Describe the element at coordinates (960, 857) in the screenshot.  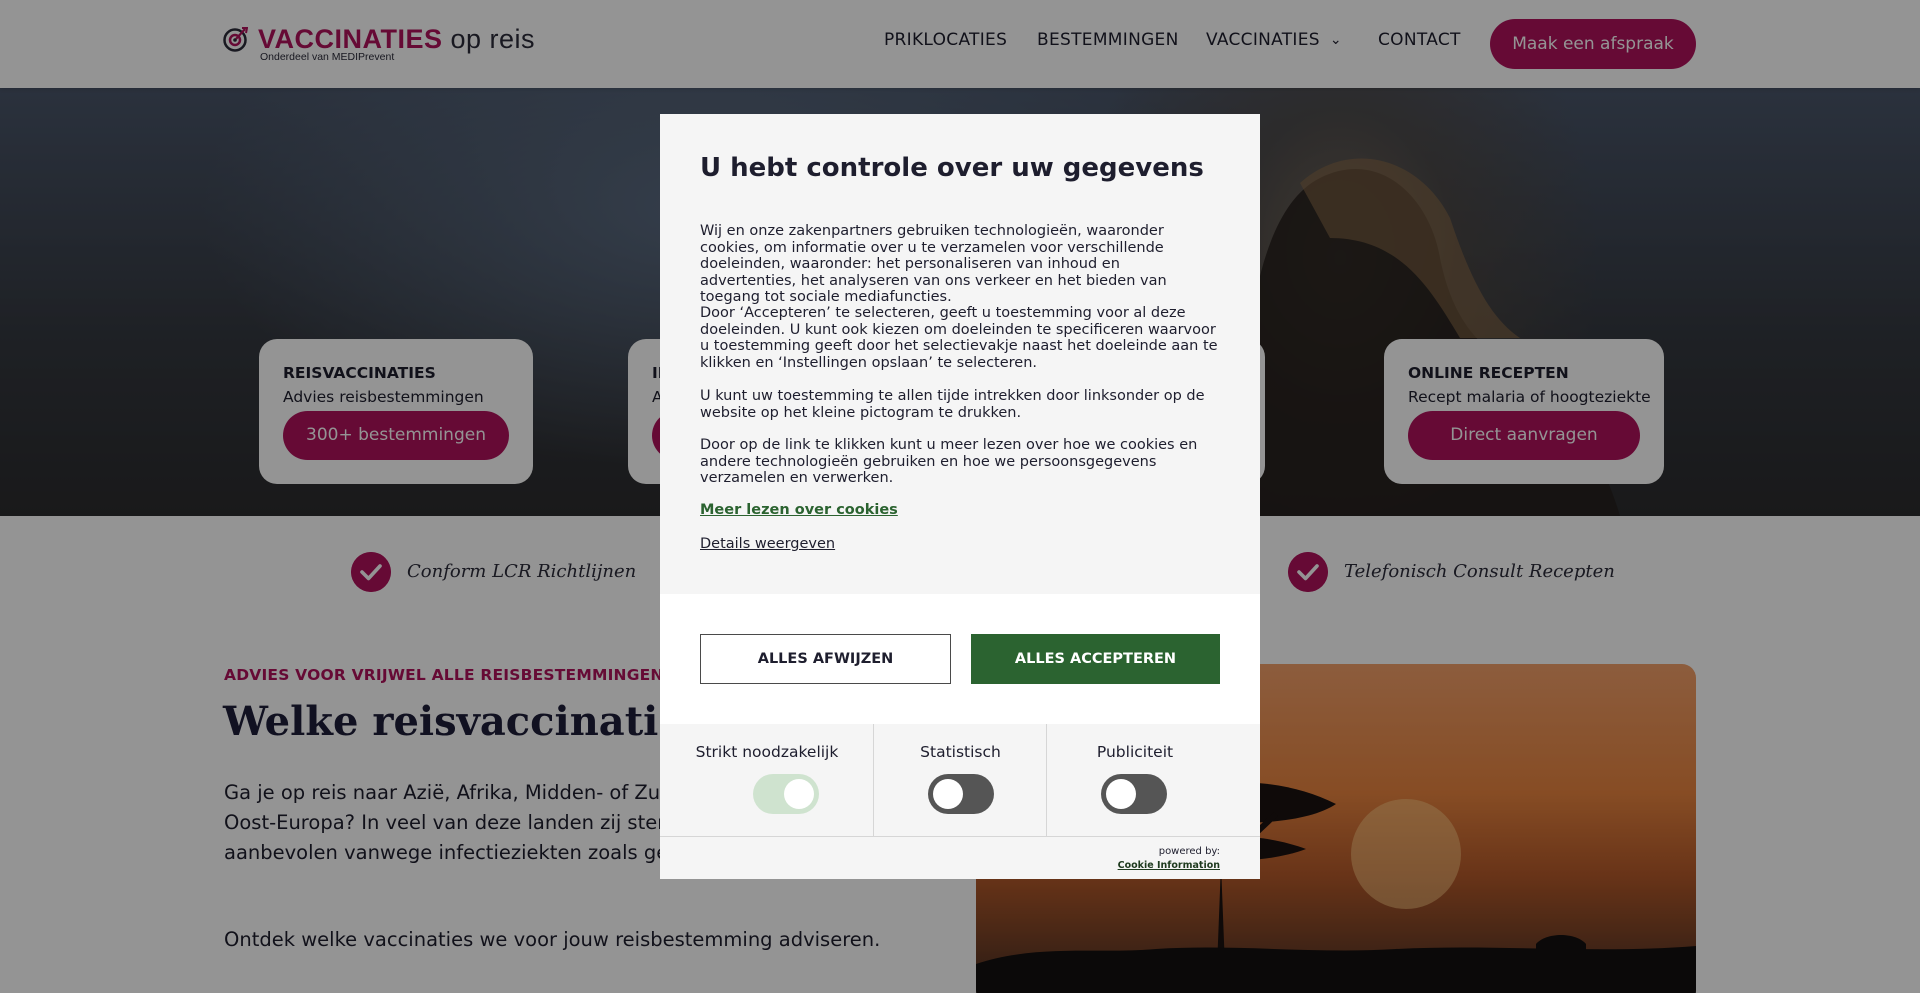
I see `dialog-footer: powered by: Cookie Information` at that location.